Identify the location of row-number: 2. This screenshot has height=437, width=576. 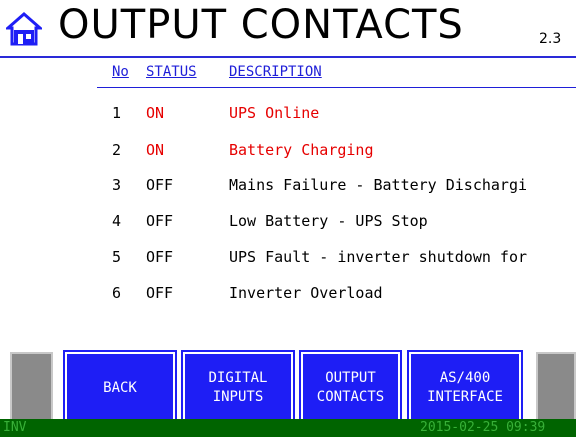
(117, 150).